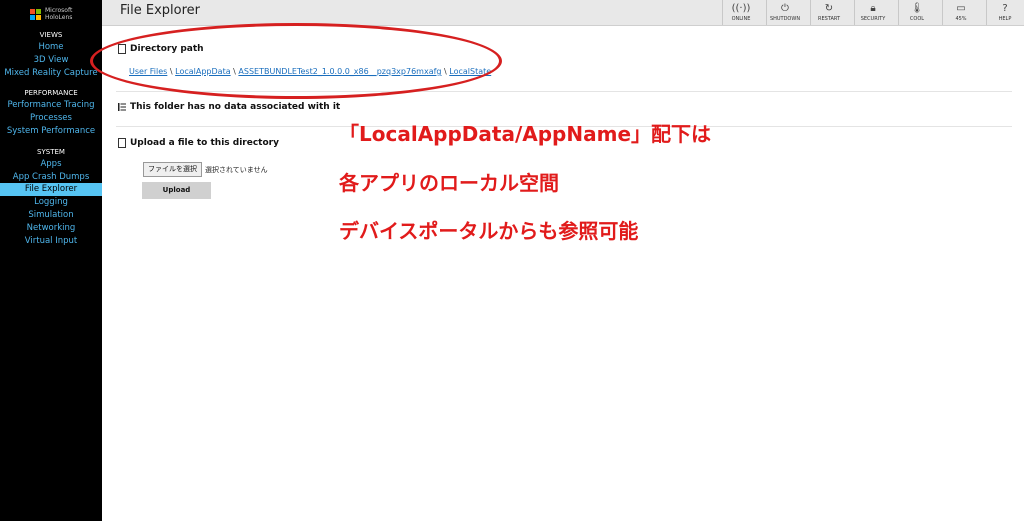  I want to click on crumb-user-files: User Files, so click(148, 71).